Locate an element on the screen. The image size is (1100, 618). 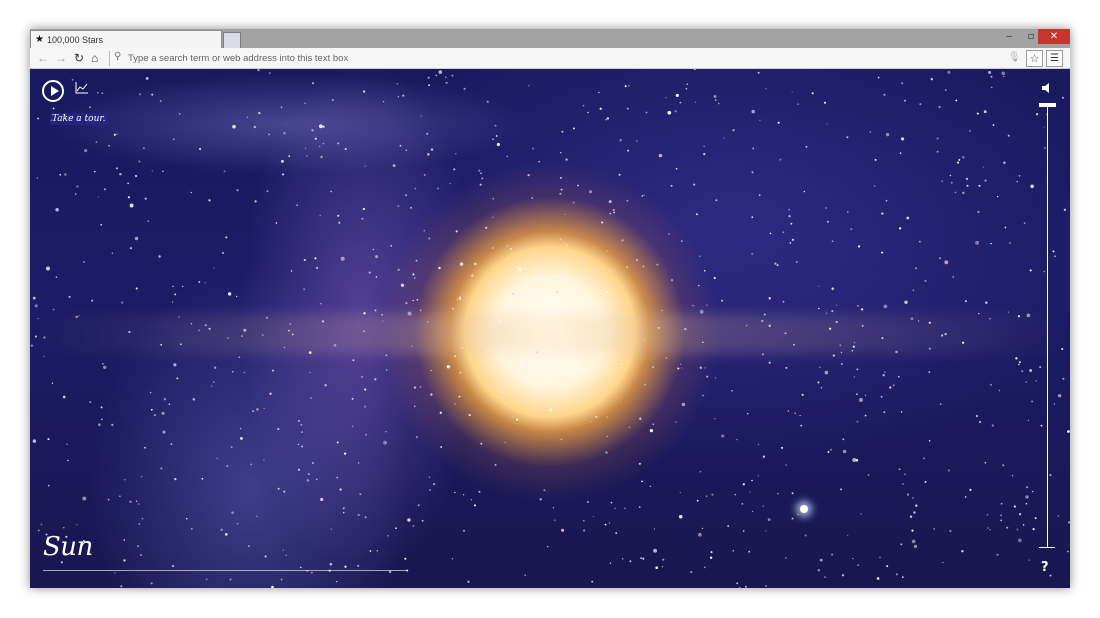
zoom-slider-handle is located at coordinates (1047, 105).